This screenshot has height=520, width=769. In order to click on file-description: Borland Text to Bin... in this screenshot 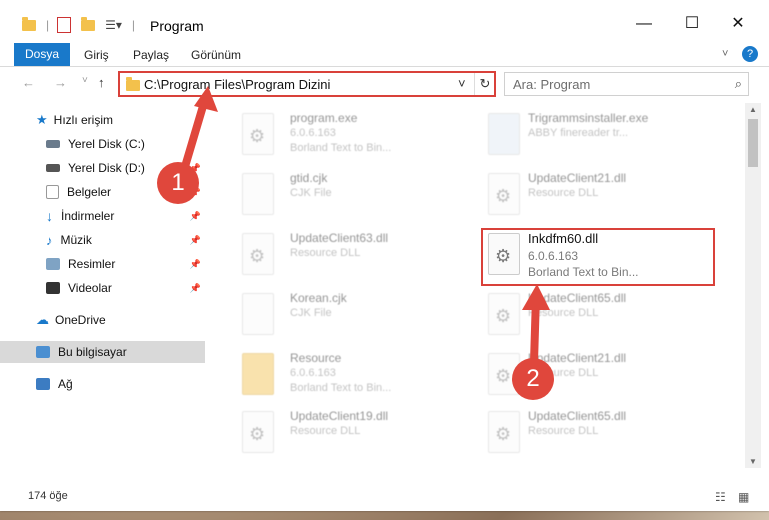, I will do `click(341, 148)`.